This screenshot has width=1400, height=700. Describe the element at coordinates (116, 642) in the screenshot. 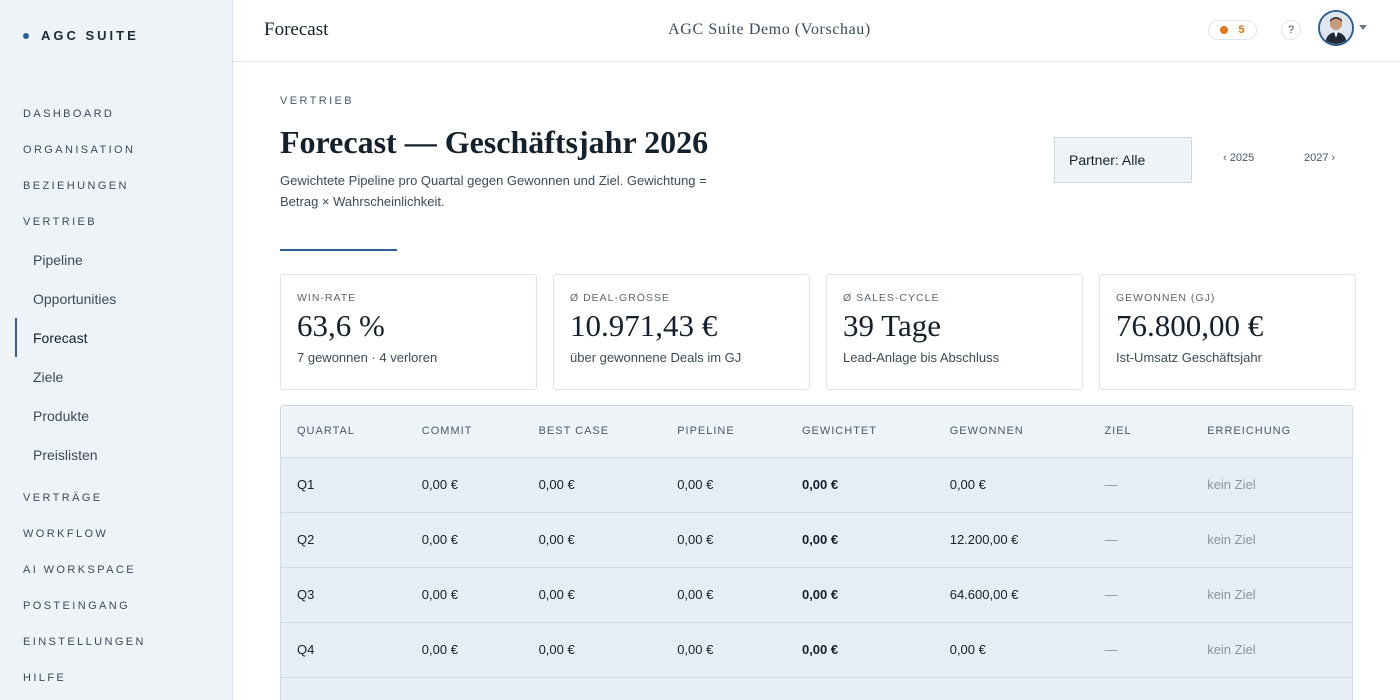

I see `sidebar-item-einstellungen: EINSTELLUNGEN` at that location.